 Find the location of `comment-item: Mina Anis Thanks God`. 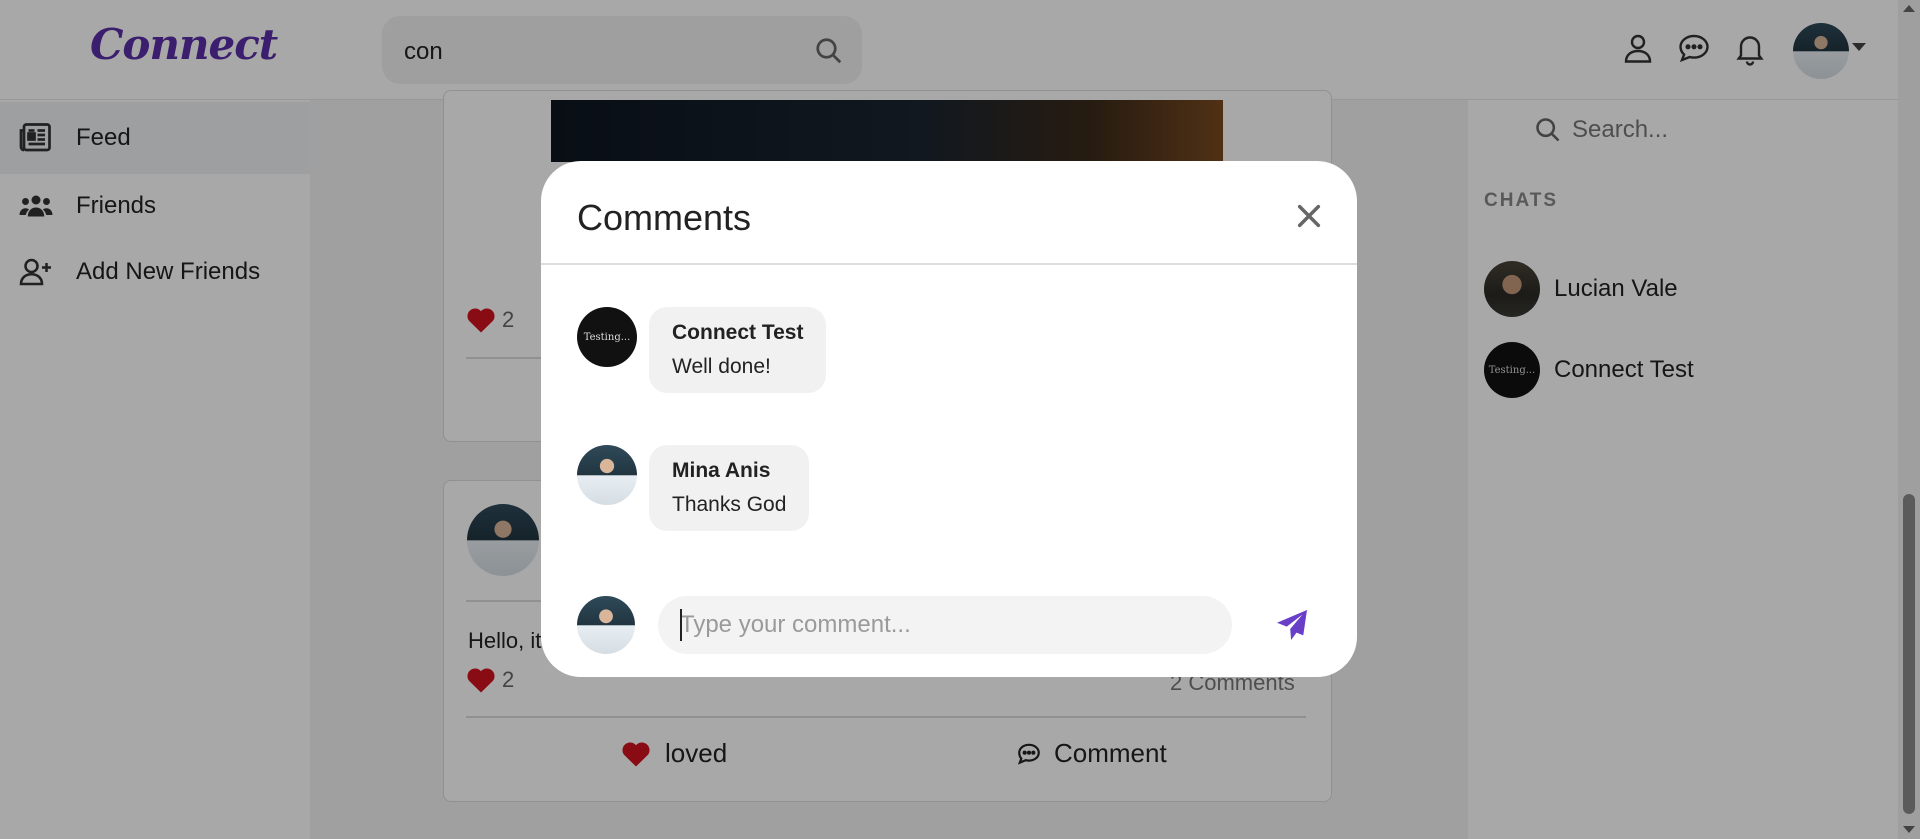

comment-item: Mina Anis Thanks God is located at coordinates (693, 488).